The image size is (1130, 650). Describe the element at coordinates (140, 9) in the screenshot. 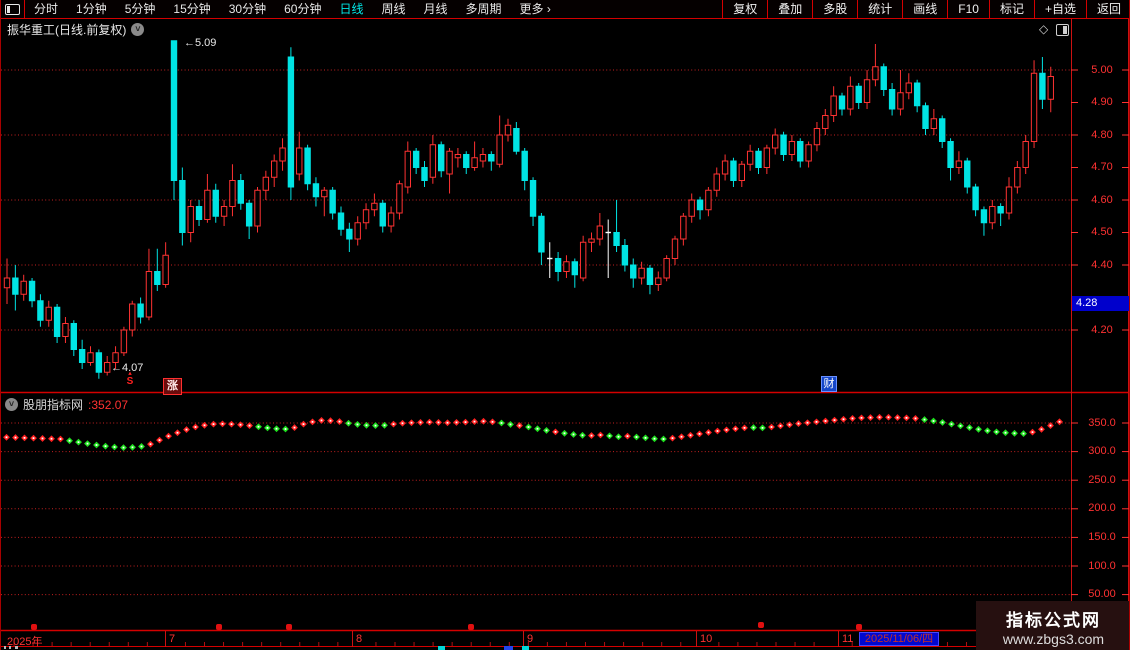

I see `period-tab-2: 5分钟` at that location.